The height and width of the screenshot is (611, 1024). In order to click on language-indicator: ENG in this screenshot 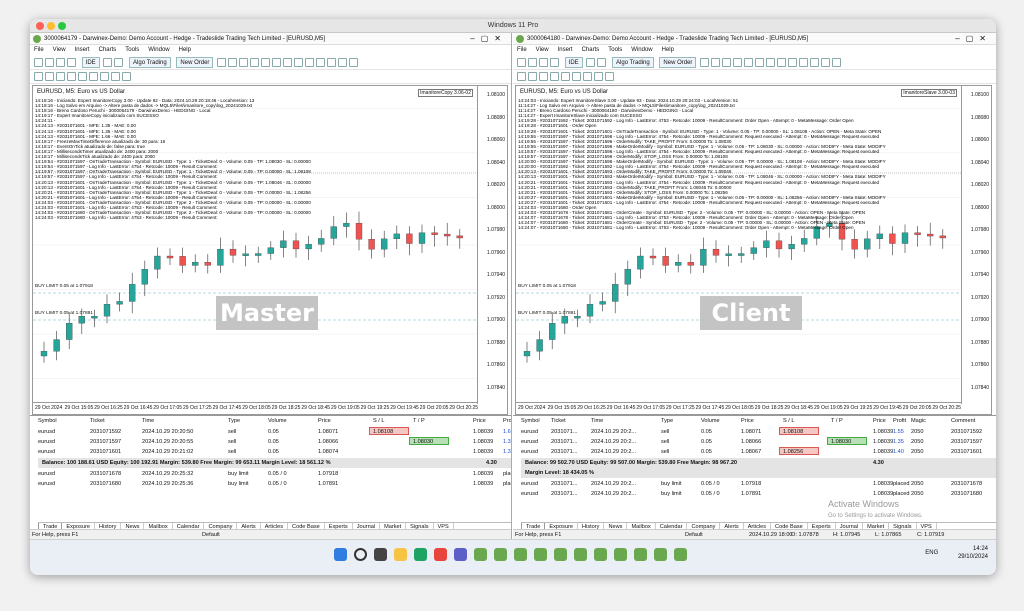, I will do `click(931, 553)`.